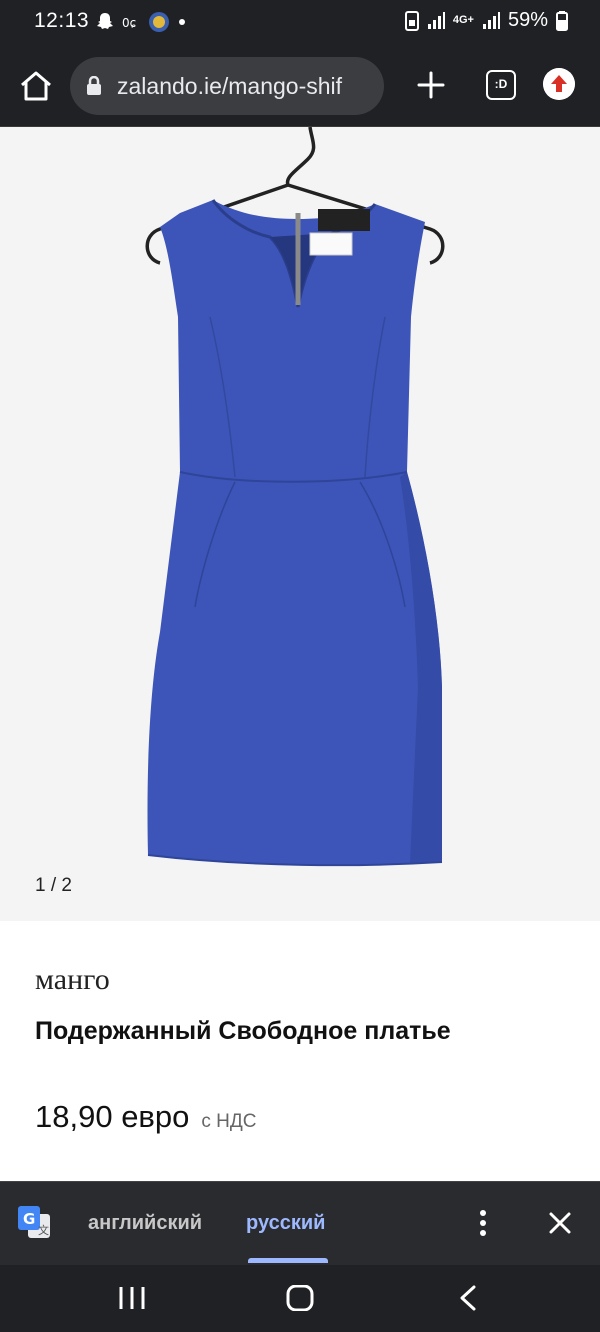  I want to click on dot-icon, so click(182, 22).